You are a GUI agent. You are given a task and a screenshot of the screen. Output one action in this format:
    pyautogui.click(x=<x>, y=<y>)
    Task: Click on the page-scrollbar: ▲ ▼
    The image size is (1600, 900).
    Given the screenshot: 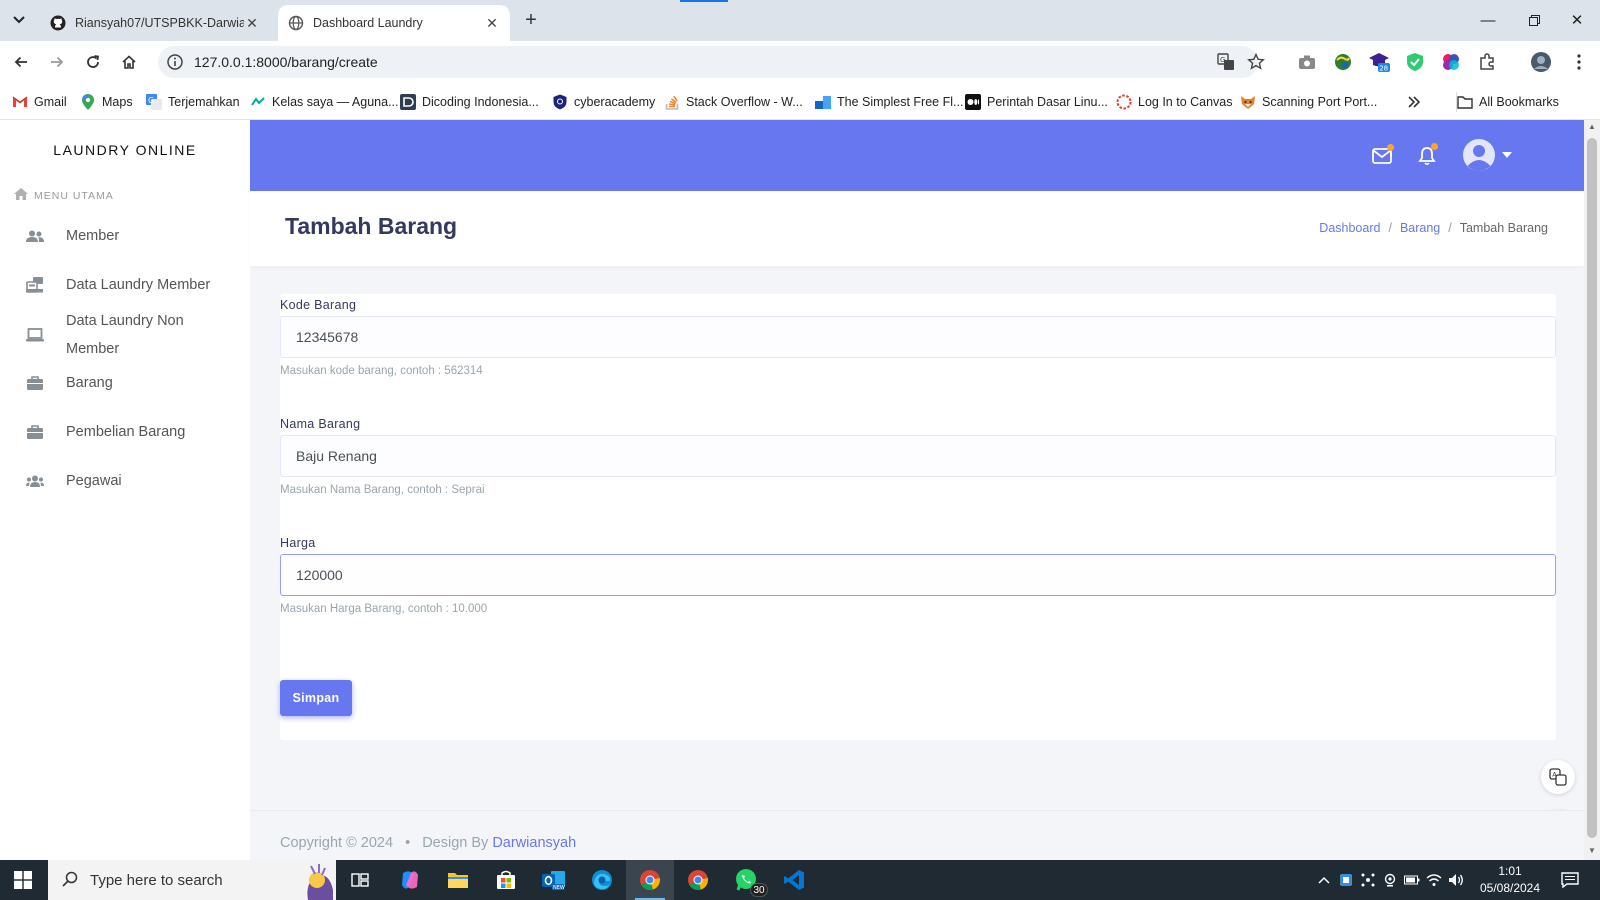 What is the action you would take?
    pyautogui.click(x=1592, y=490)
    